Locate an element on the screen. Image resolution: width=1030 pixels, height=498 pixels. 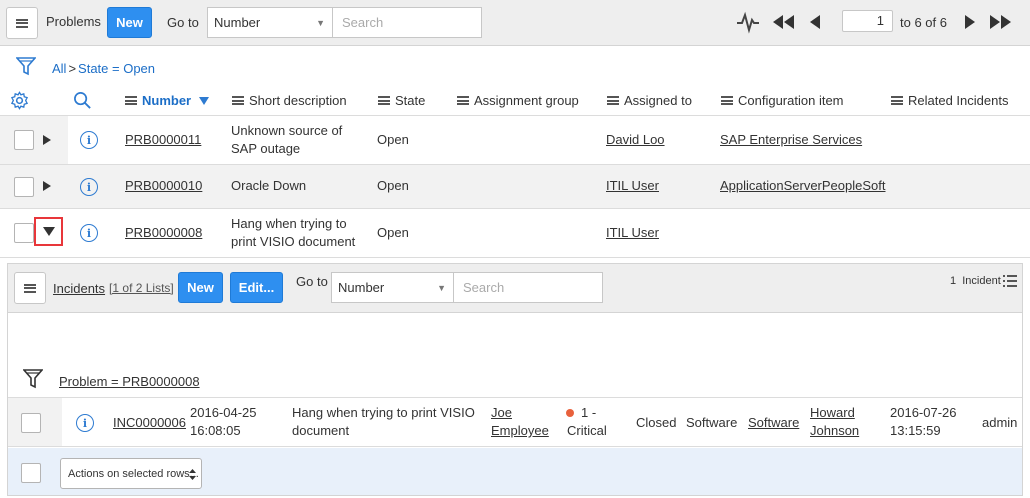
list-menu-button is located at coordinates (22, 23).